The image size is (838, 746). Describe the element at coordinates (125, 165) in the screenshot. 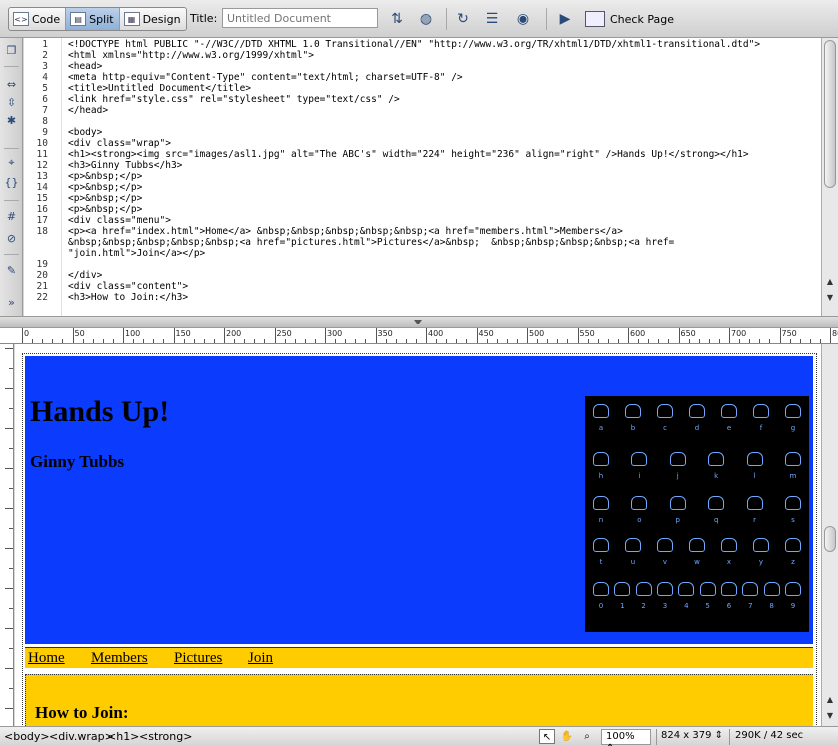

I see `code-line: <h3>Ginny Tubbs</h3>` at that location.